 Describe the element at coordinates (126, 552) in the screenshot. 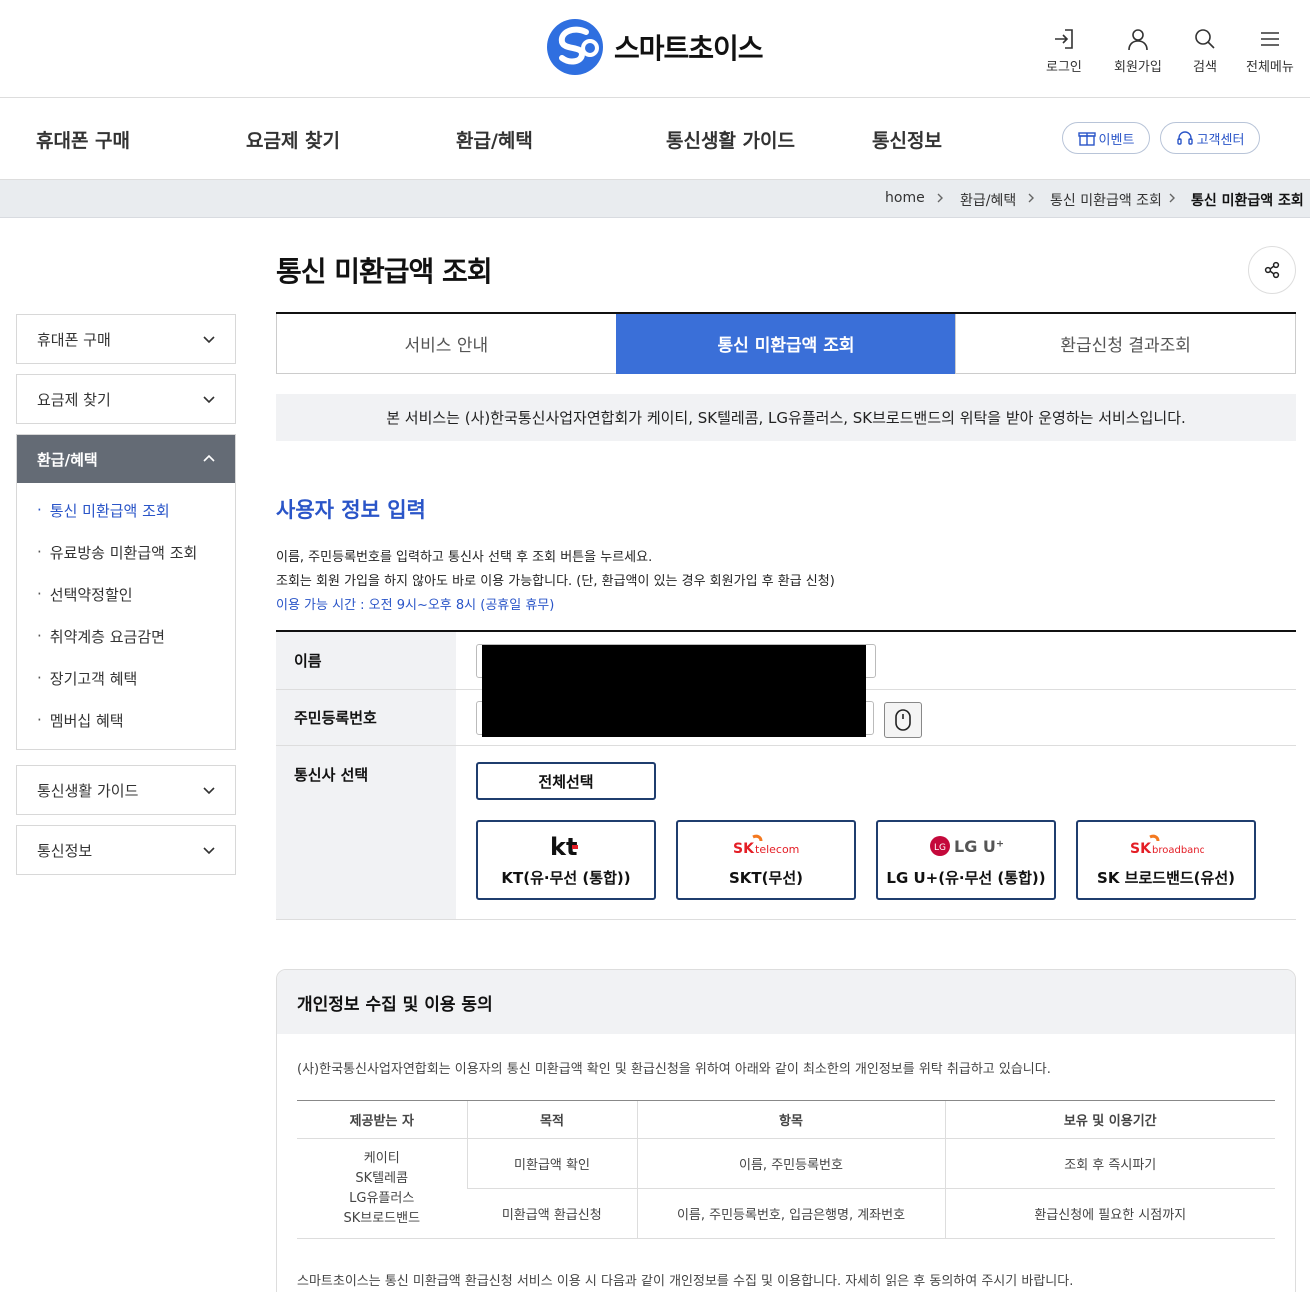

I see `sidebar-item-paytv-refund: 유료방송 미환급액 조회` at that location.